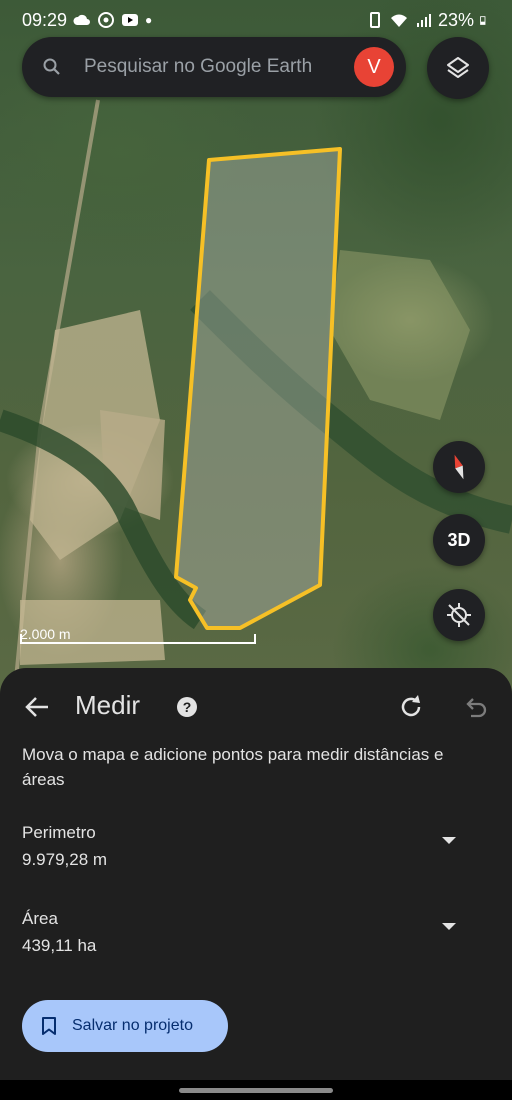  I want to click on perimeter-dropdown-arrow-icon, so click(449, 840).